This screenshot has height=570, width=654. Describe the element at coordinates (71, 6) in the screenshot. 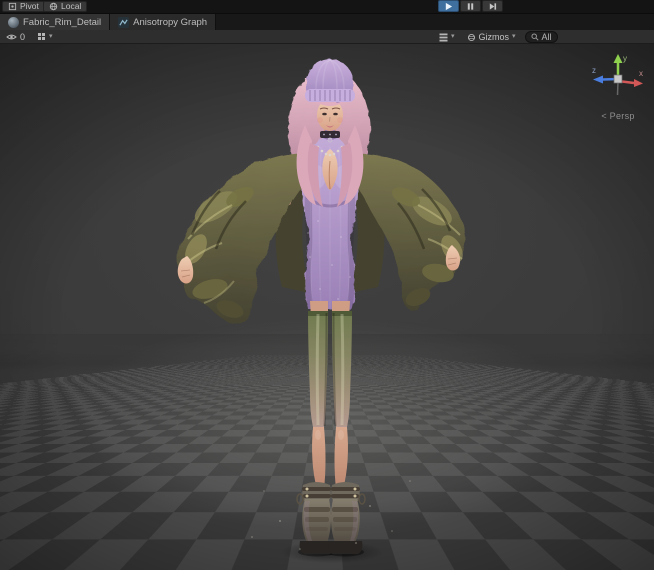

I see `local-label: Local` at that location.